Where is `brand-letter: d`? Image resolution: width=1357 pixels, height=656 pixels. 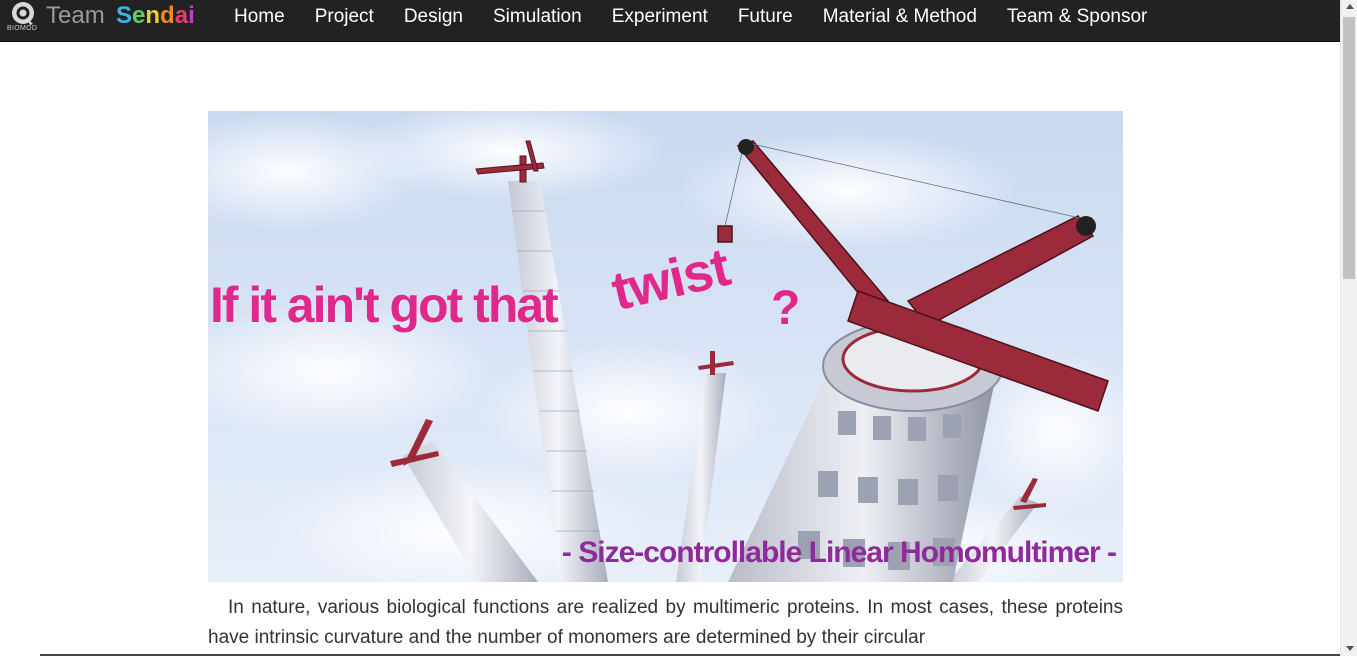
brand-letter: d is located at coordinates (167, 15).